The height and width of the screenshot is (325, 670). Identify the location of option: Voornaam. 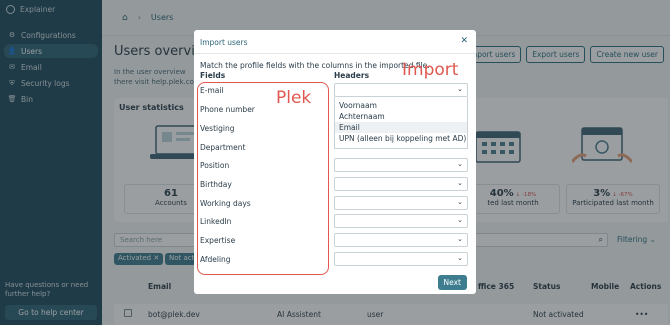
(401, 105).